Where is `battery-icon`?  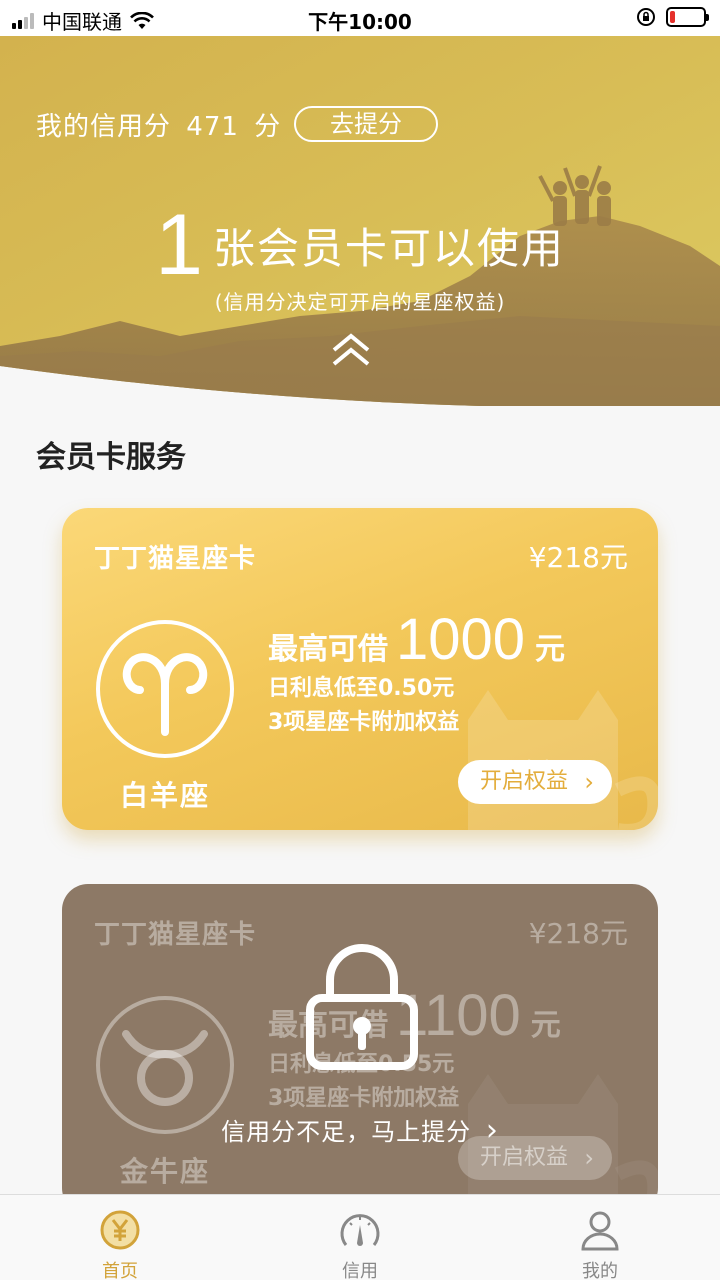 battery-icon is located at coordinates (687, 17).